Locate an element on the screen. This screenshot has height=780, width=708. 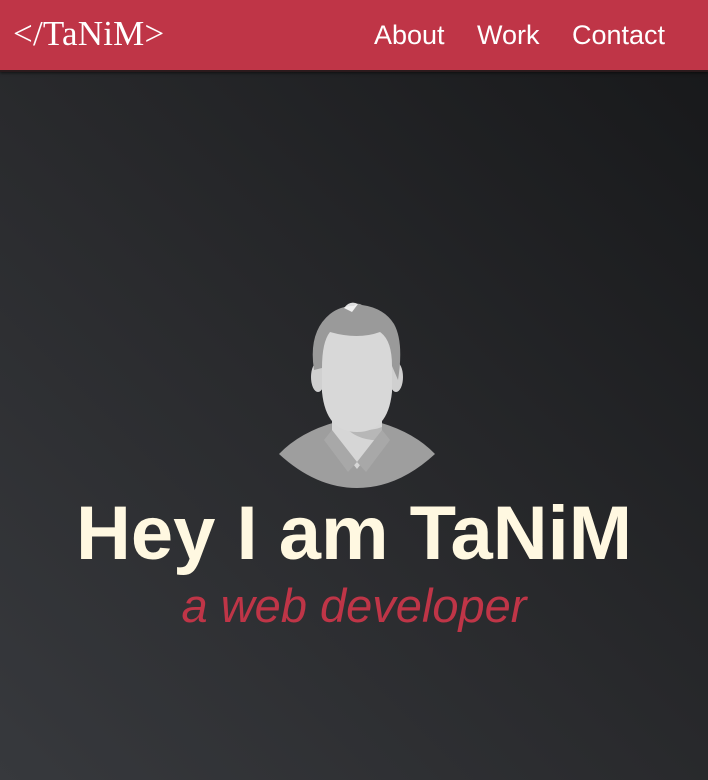
nav-link-work: Work is located at coordinates (508, 35).